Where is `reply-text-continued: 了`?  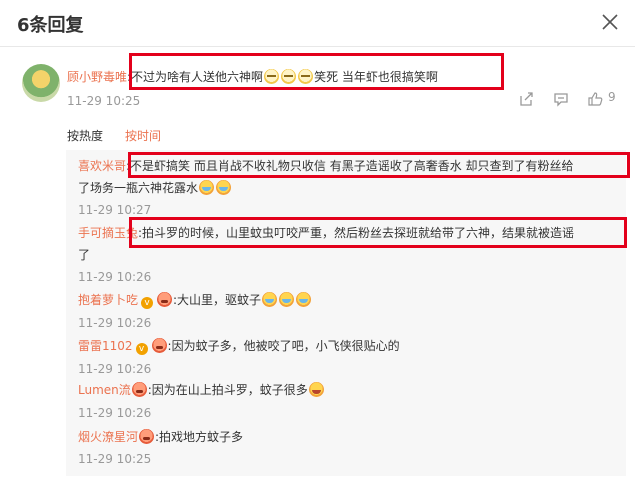 reply-text-continued: 了 is located at coordinates (84, 255).